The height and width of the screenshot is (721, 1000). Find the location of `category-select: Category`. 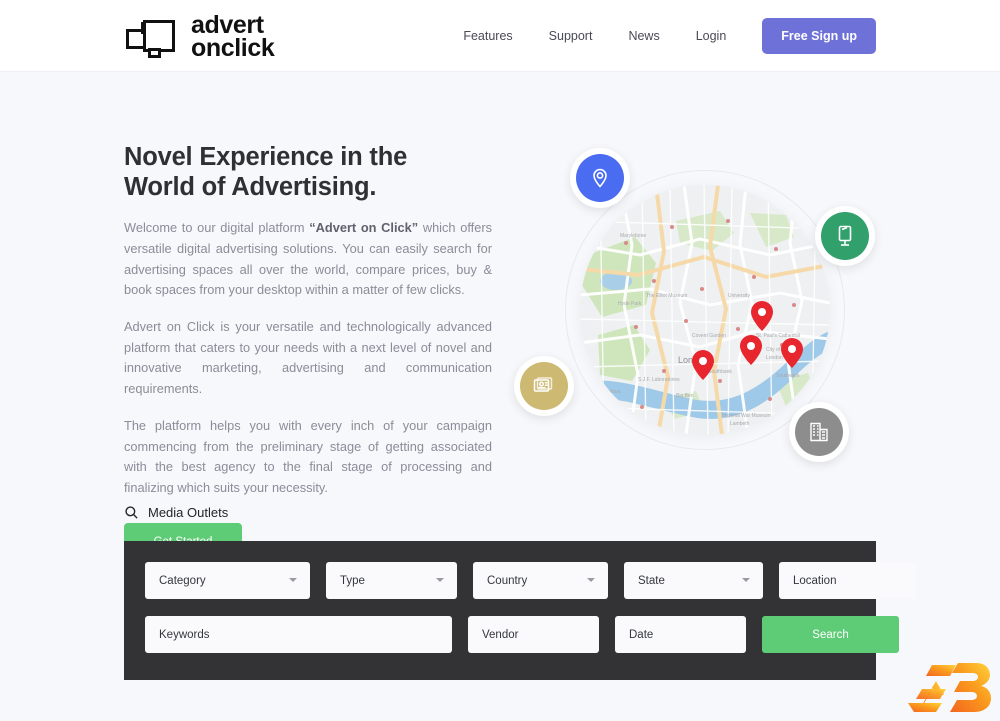

category-select: Category is located at coordinates (227, 580).